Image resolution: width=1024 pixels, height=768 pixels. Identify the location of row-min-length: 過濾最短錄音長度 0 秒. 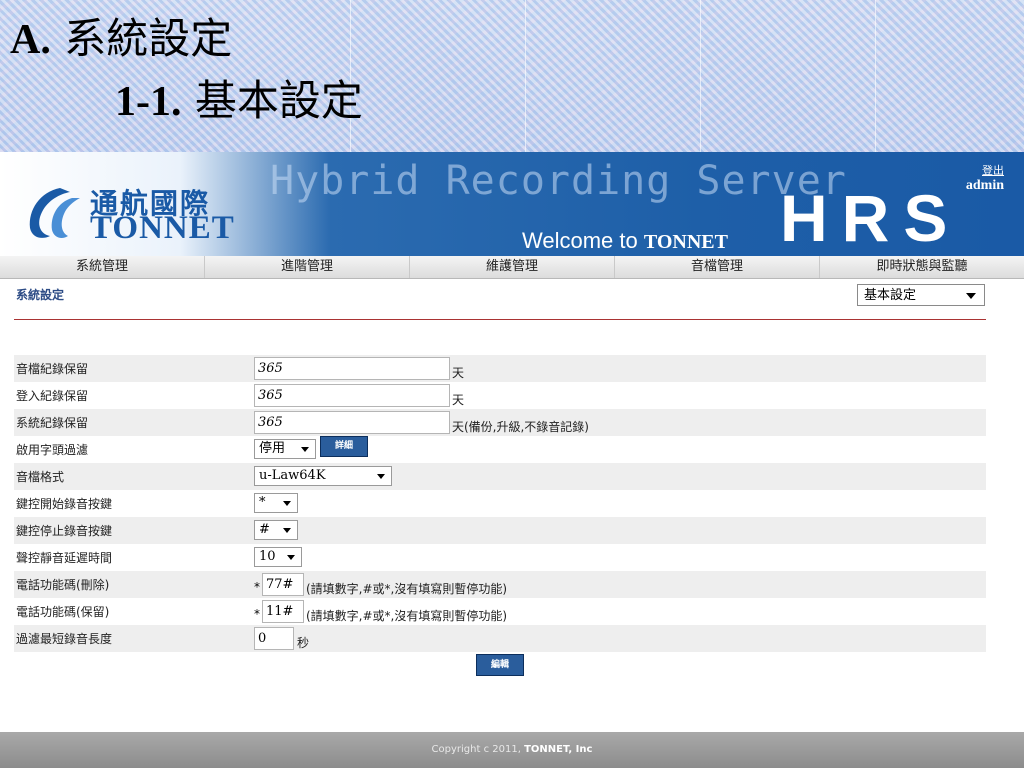
(500, 638).